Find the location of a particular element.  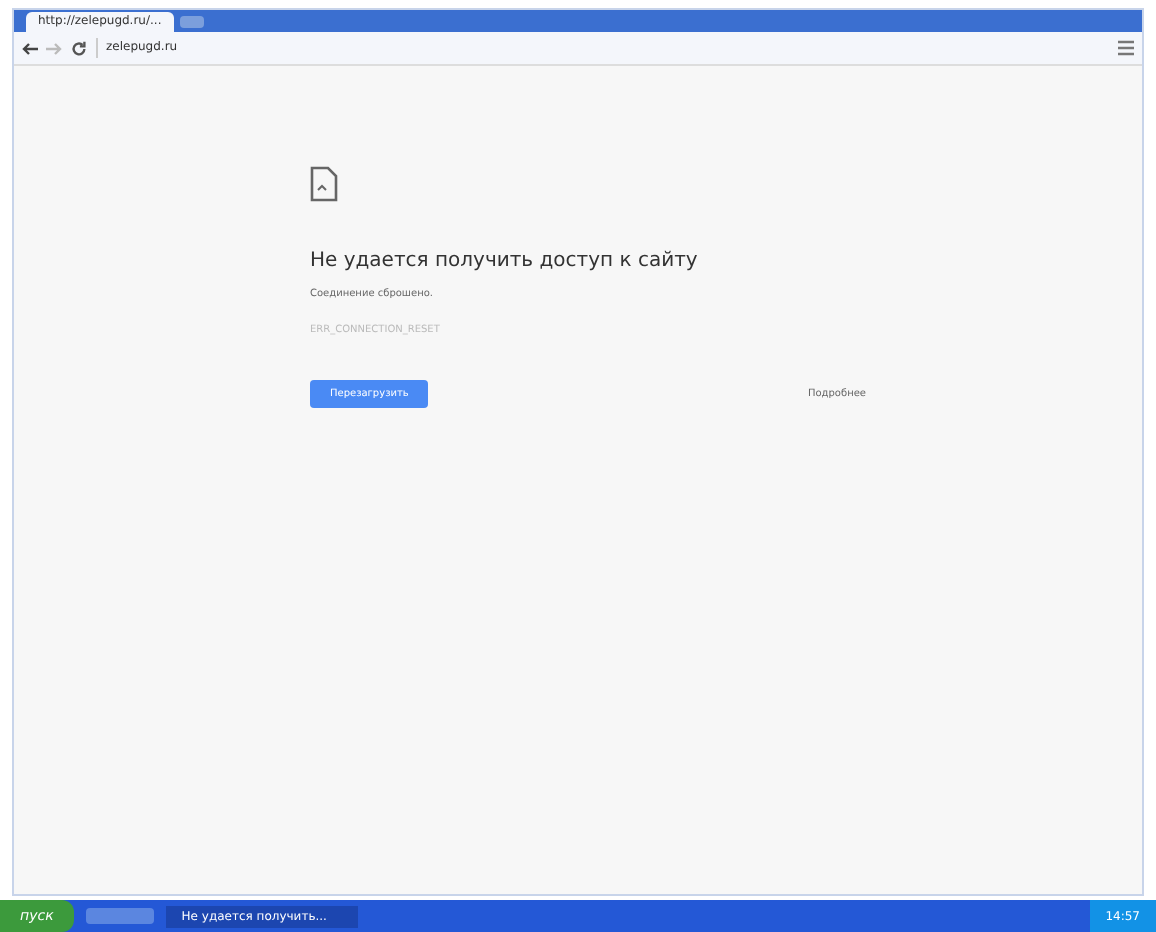

broken-page-icon is located at coordinates (324, 184).